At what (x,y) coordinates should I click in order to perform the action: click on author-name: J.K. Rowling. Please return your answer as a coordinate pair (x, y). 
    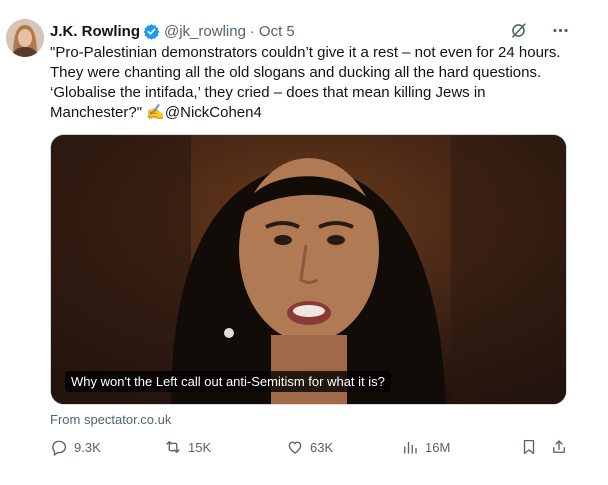
    Looking at the image, I should click on (95, 31).